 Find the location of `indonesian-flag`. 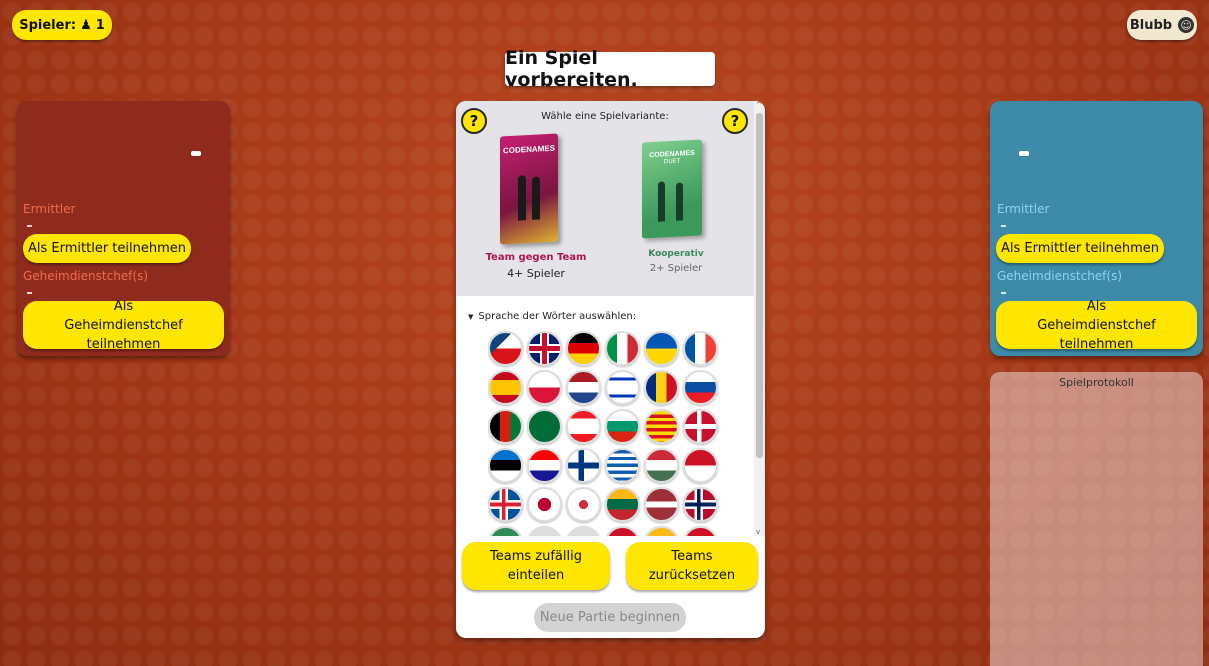

indonesian-flag is located at coordinates (700, 465).